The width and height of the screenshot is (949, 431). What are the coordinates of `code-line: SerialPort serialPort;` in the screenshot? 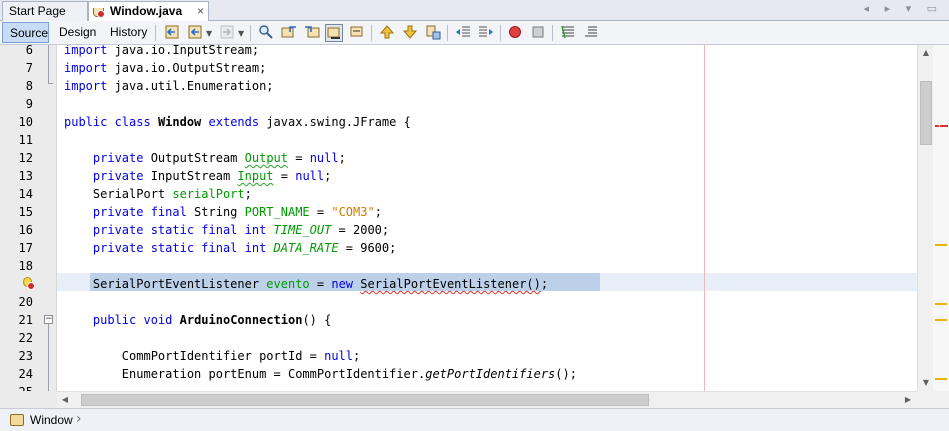 It's located at (158, 194).